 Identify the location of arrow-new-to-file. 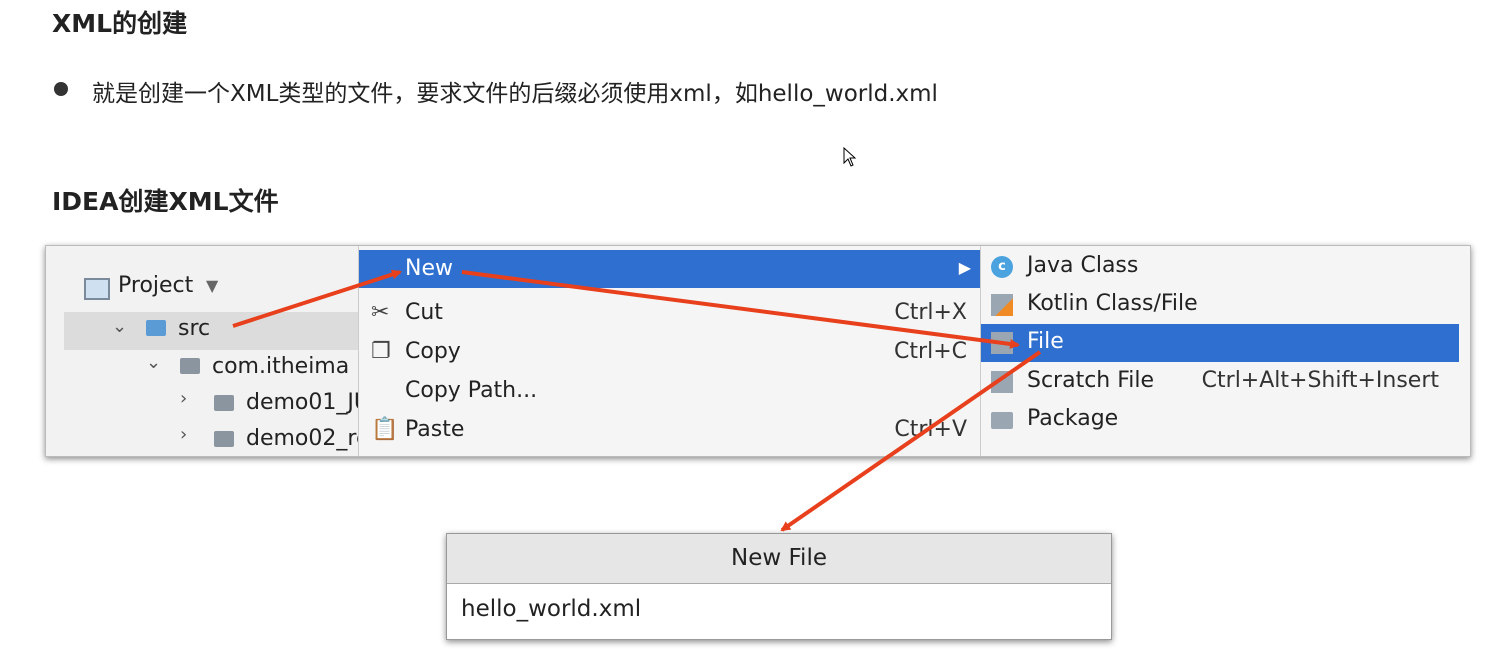
(740, 309).